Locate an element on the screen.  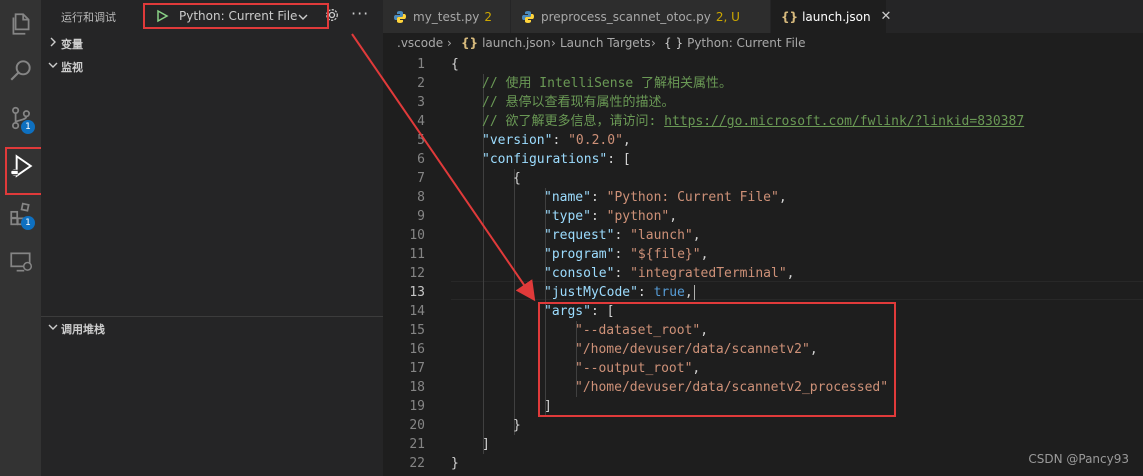
watermark: CSDN @Pancy93 is located at coordinates (1078, 459).